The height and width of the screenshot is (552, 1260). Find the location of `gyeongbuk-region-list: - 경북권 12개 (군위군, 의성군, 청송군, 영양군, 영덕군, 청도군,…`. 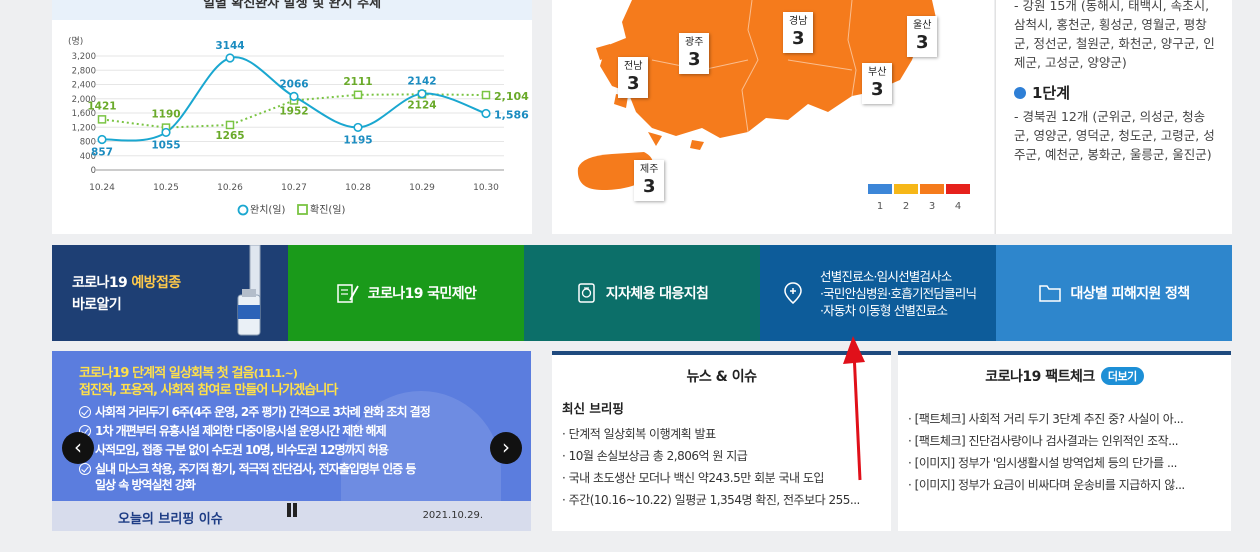

gyeongbuk-region-list: - 경북권 12개 (군위군, 의성군, 청송군, 영양군, 영덕군, 청도군,… is located at coordinates (1114, 135).